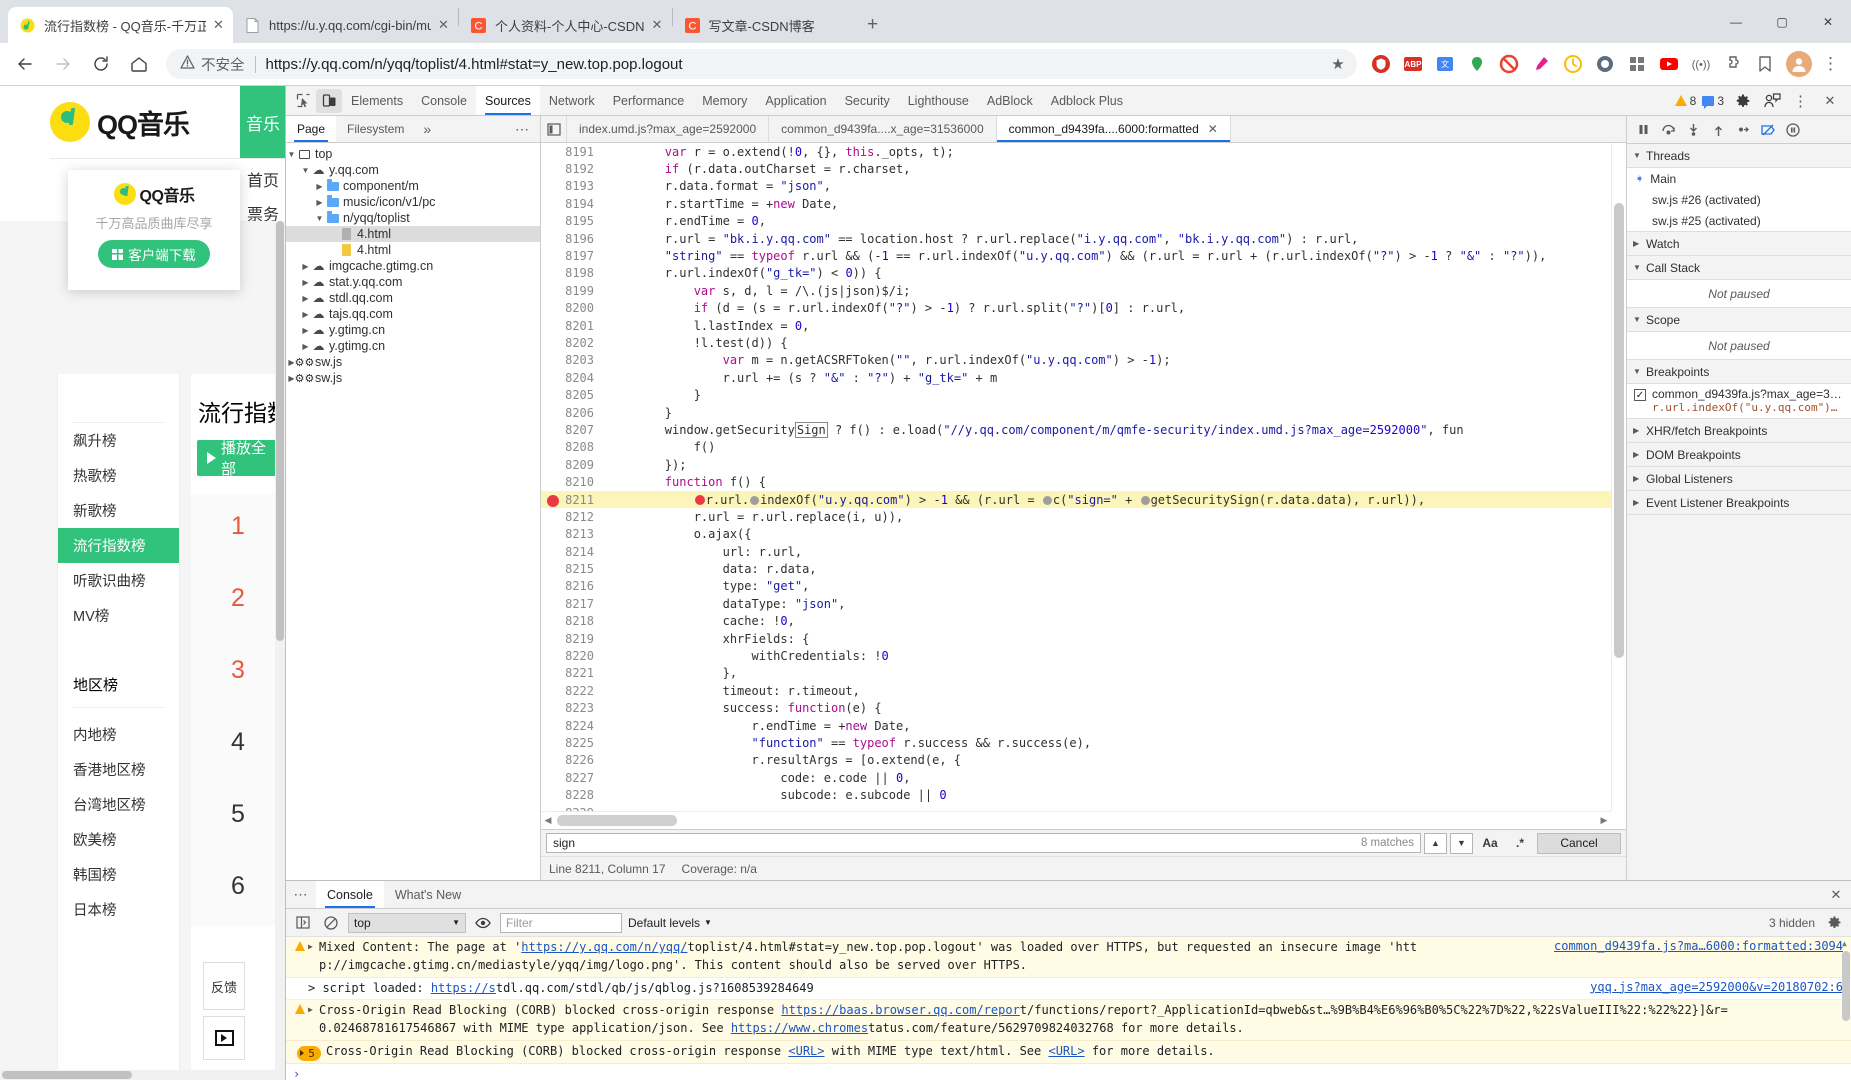 The width and height of the screenshot is (1851, 1080). Describe the element at coordinates (572, 342) in the screenshot. I see `line-number: 8202` at that location.